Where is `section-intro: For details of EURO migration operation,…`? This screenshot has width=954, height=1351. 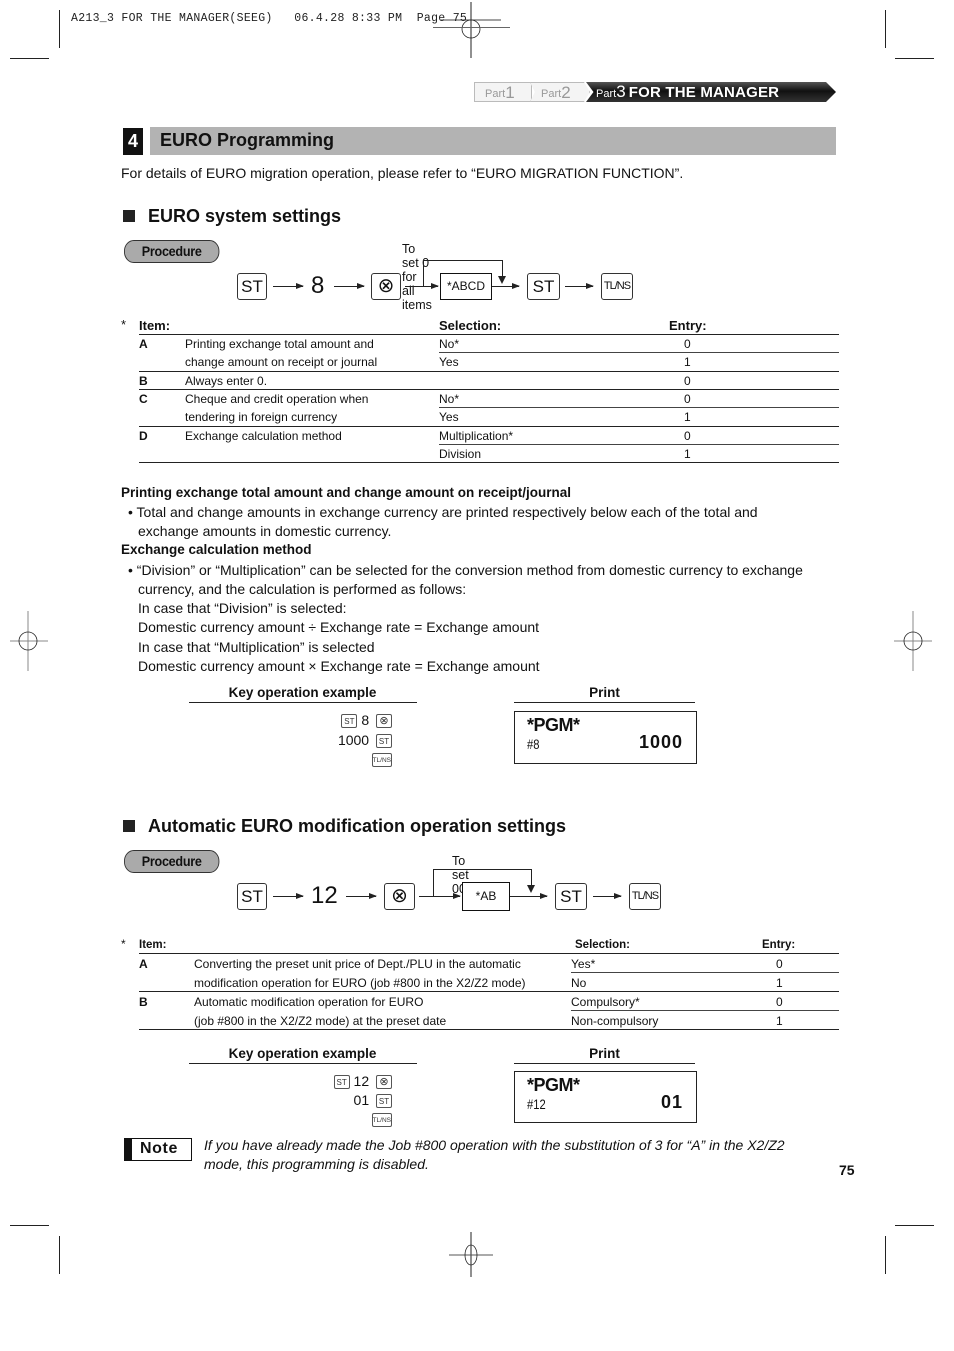 section-intro: For details of EURO migration operation,… is located at coordinates (402, 173).